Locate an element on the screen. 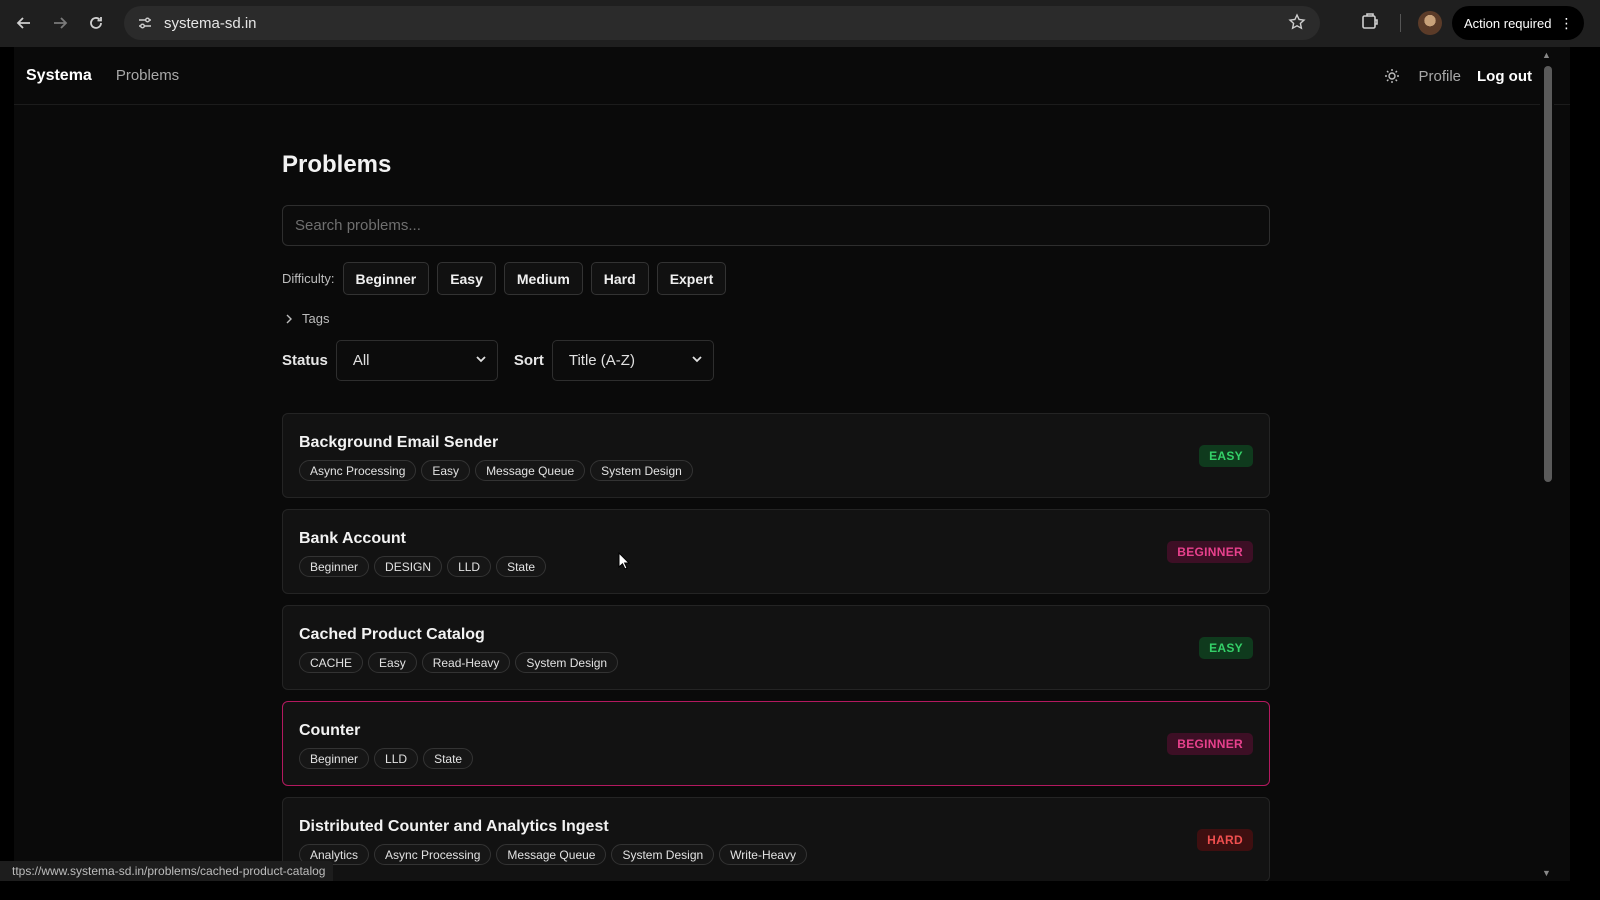 The height and width of the screenshot is (900, 1600). theme-toggle-sun-icon is located at coordinates (1392, 76).